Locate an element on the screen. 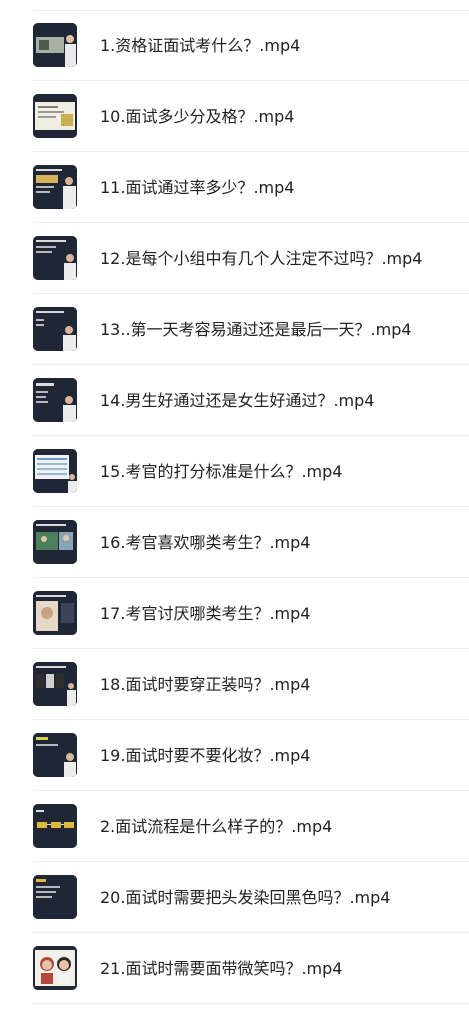 The width and height of the screenshot is (469, 1013). file-name: 20.面试时需要把头发染回黑色吗？.mp4 is located at coordinates (245, 897).